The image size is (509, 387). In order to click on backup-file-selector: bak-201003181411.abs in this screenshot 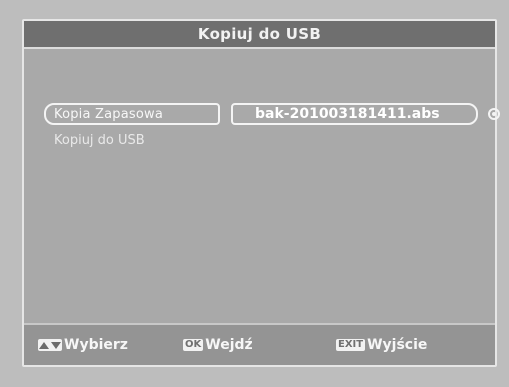, I will do `click(354, 114)`.